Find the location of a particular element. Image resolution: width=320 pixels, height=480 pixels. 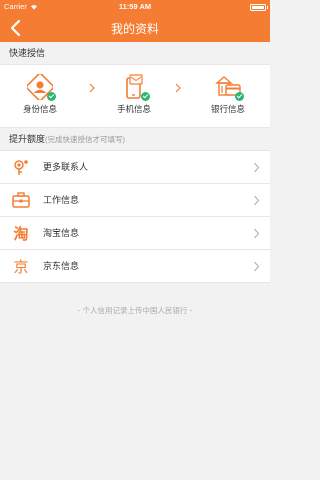

quick-item-label: 银行信息 is located at coordinates (227, 109).